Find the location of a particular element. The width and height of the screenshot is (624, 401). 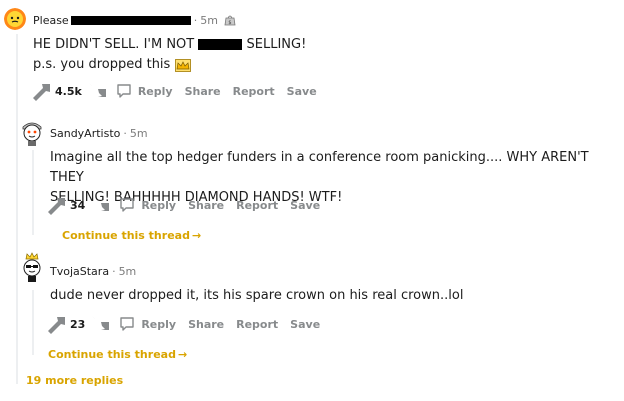

username: TvojaStara is located at coordinates (79, 271).